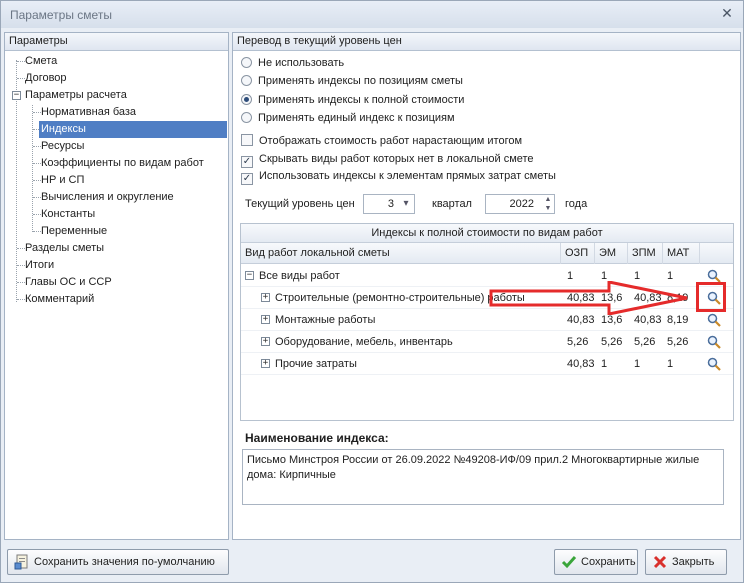 The width and height of the screenshot is (744, 583). I want to click on col-em: ЭМ, so click(611, 253).